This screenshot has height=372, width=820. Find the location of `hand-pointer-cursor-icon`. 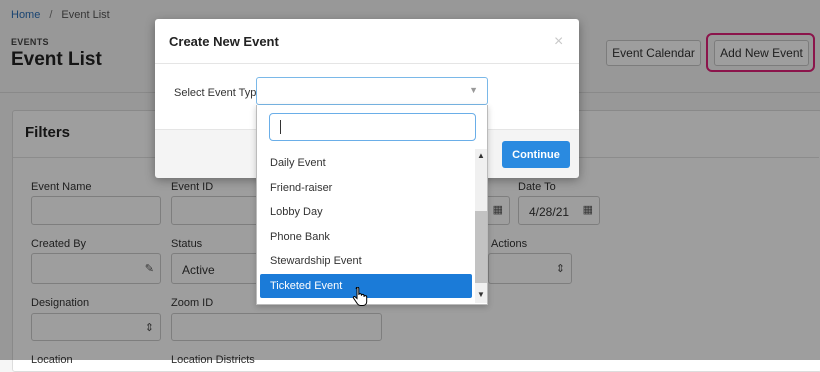

hand-pointer-cursor-icon is located at coordinates (360, 296).